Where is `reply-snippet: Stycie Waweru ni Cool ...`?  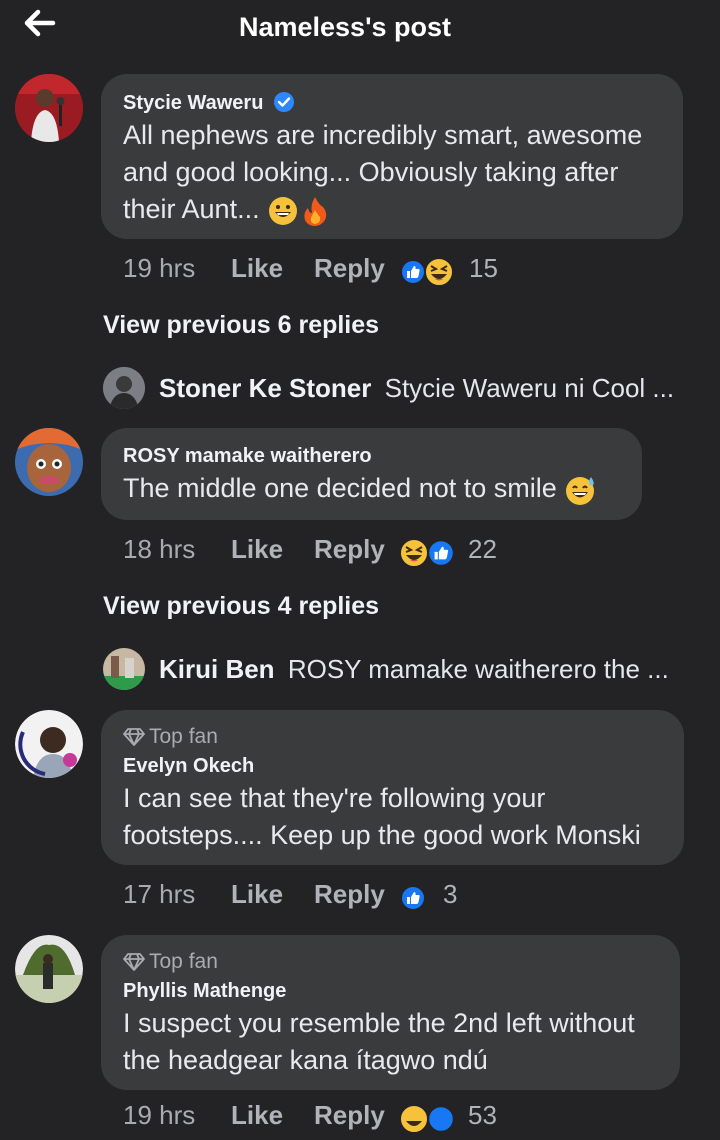 reply-snippet: Stycie Waweru ni Cool ... is located at coordinates (529, 388).